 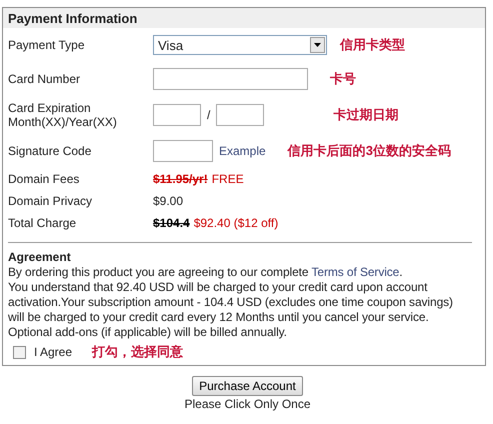 I want to click on price: $9.00, so click(x=168, y=201).